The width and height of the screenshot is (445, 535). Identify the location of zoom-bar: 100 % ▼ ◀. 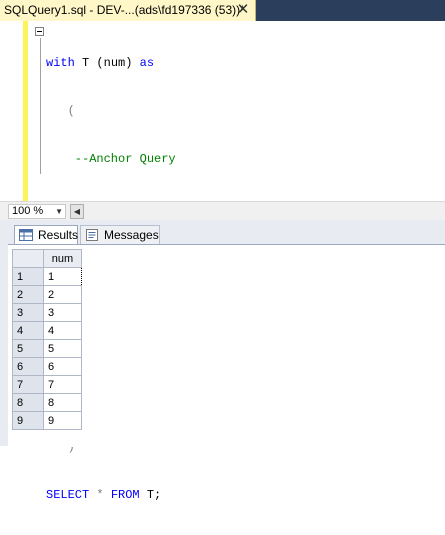
(222, 211).